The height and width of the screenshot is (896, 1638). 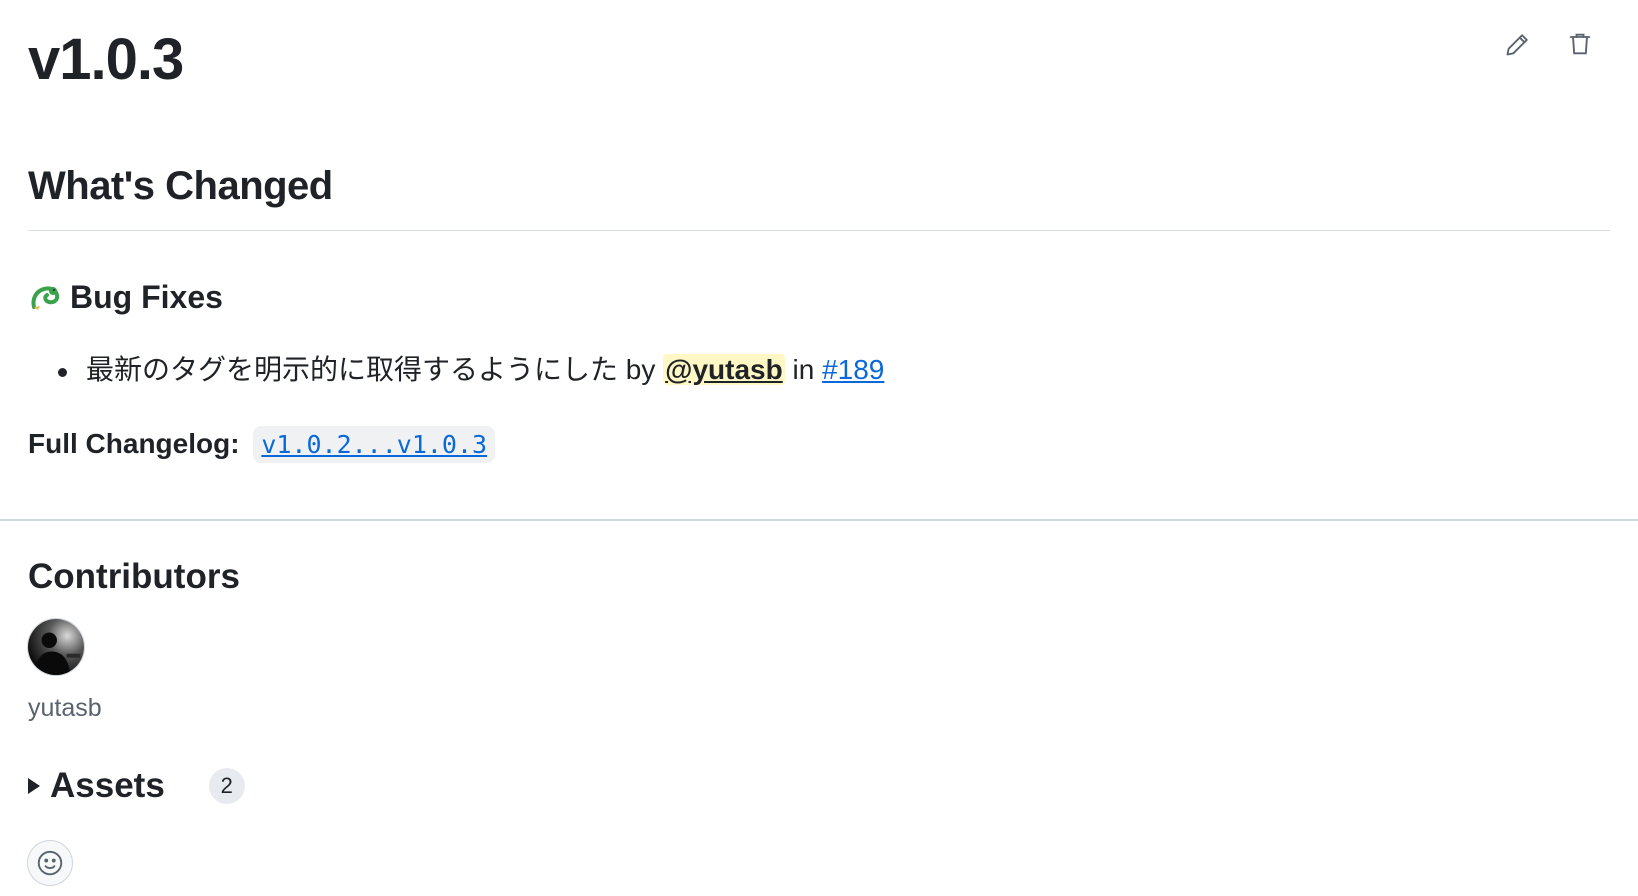 What do you see at coordinates (819, 520) in the screenshot?
I see `section-divider` at bounding box center [819, 520].